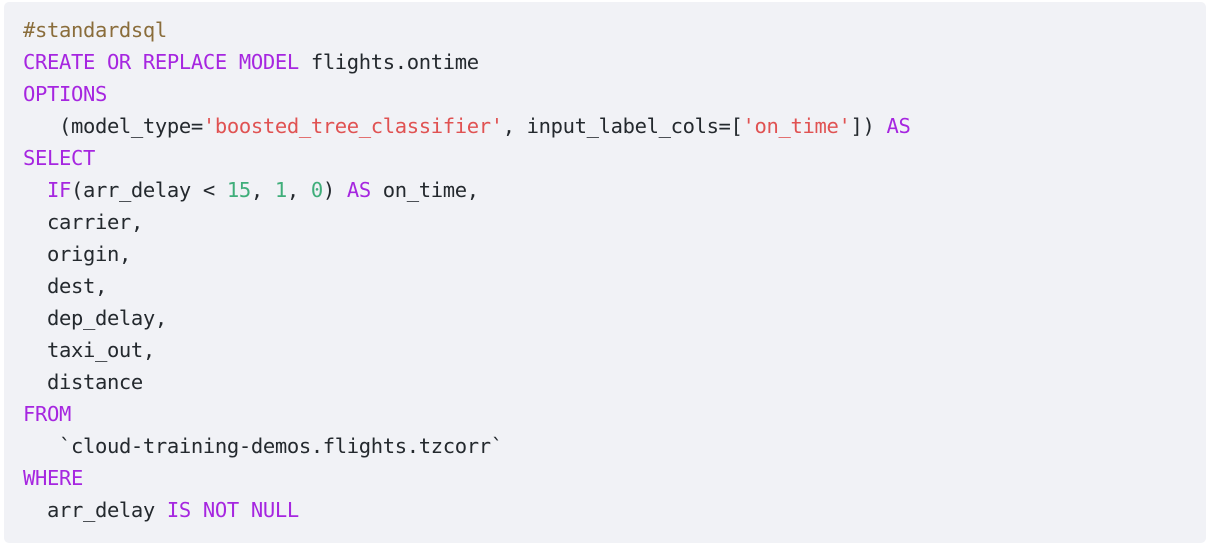  I want to click on code-token-keyword: IS NOT NULL, so click(232, 510).